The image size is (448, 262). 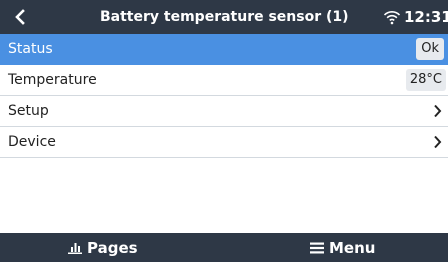 What do you see at coordinates (224, 49) in the screenshot?
I see `list-item-status: Status Ok` at bounding box center [224, 49].